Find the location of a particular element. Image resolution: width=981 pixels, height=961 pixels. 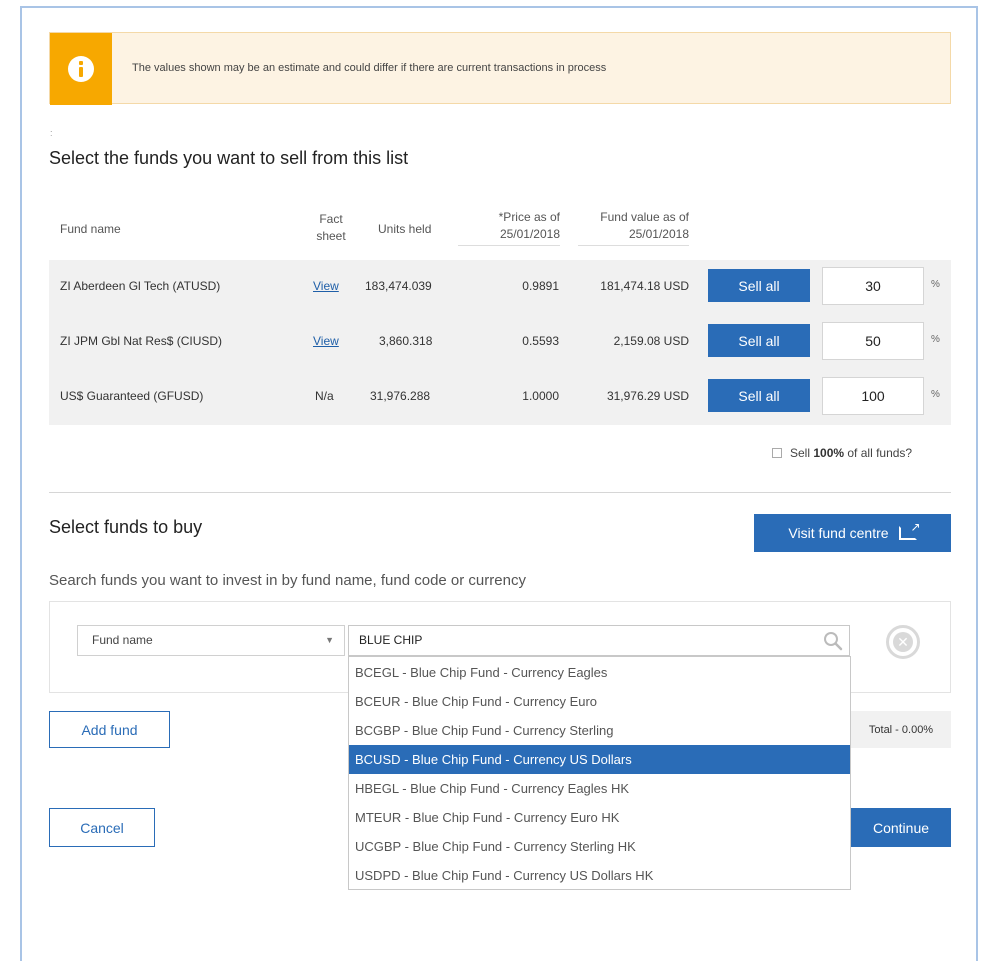

search-filter-select: Fund name ▼ is located at coordinates (211, 640).